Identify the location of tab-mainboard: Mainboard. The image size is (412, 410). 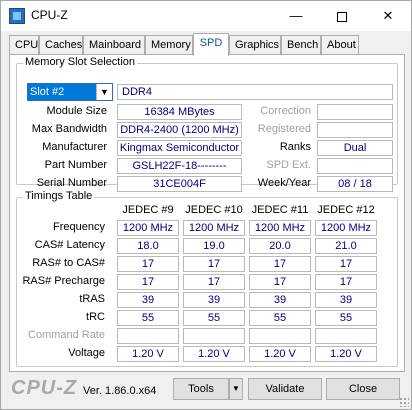
(114, 45).